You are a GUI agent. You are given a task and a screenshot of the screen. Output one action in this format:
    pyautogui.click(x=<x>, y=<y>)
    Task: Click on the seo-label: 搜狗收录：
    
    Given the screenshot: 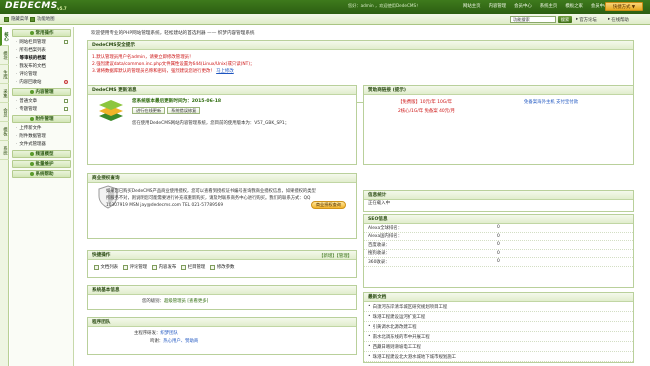 What is the action you would take?
    pyautogui.click(x=379, y=254)
    